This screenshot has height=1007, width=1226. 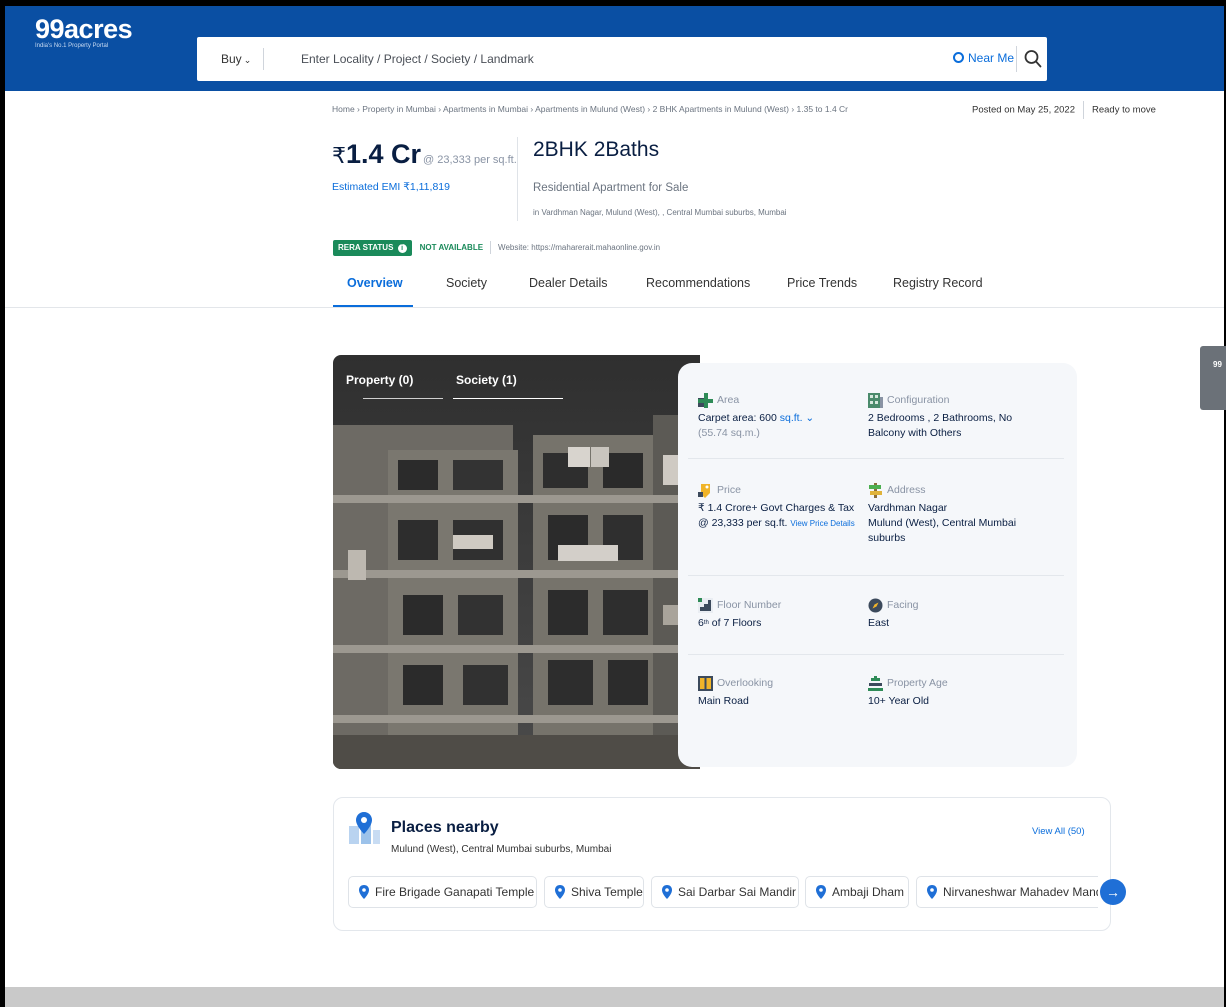 I want to click on area-unit-dropdown: sq.ft. ⌄, so click(x=797, y=418).